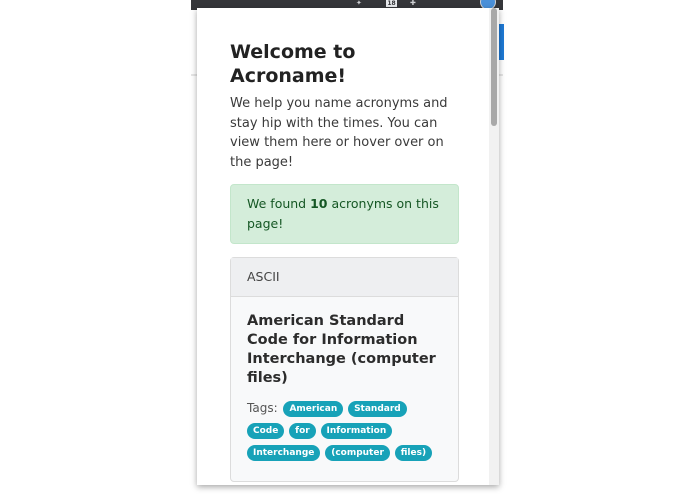 The image size is (695, 494). I want to click on tag-badge: for, so click(302, 431).